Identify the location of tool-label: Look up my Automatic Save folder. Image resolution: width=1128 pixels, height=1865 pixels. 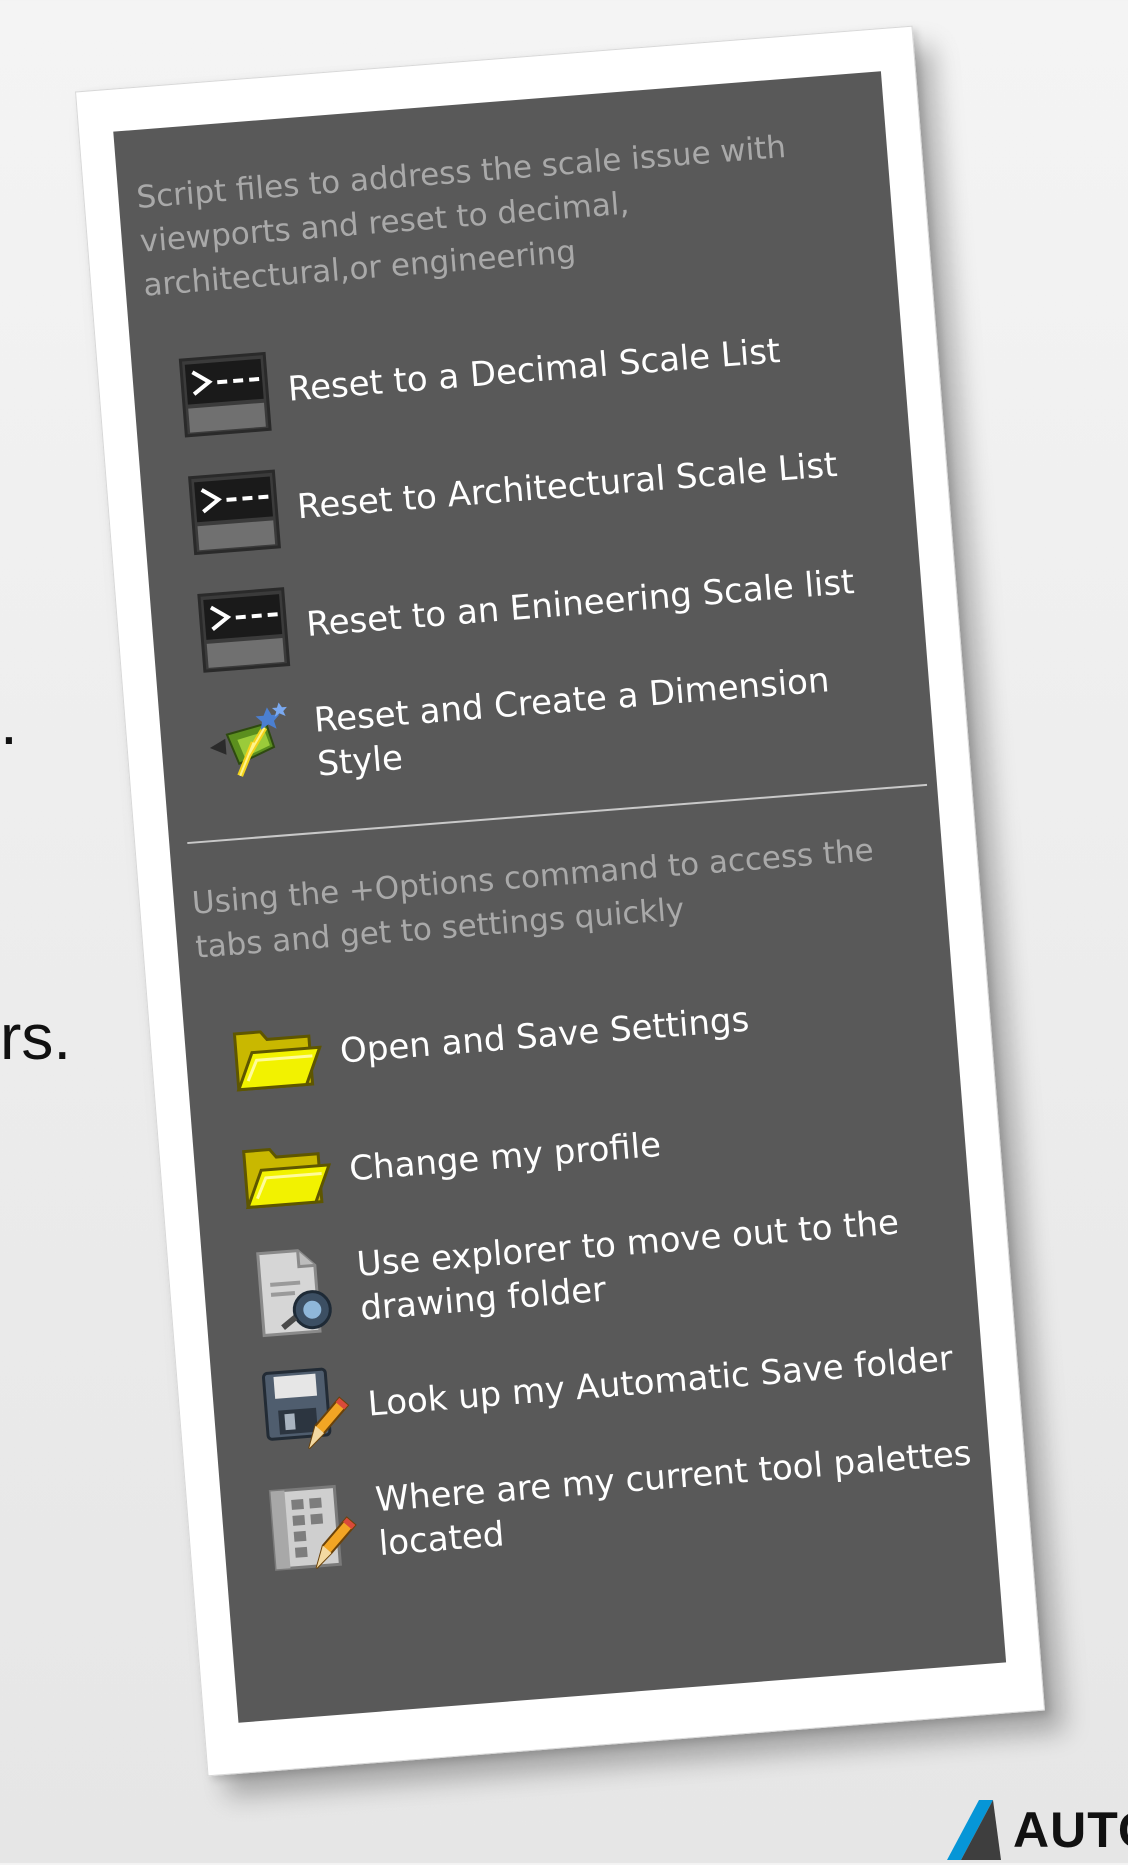
(660, 1381).